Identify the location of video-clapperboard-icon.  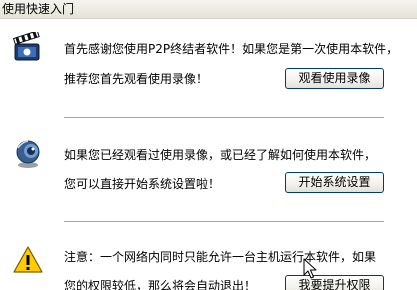
(28, 47).